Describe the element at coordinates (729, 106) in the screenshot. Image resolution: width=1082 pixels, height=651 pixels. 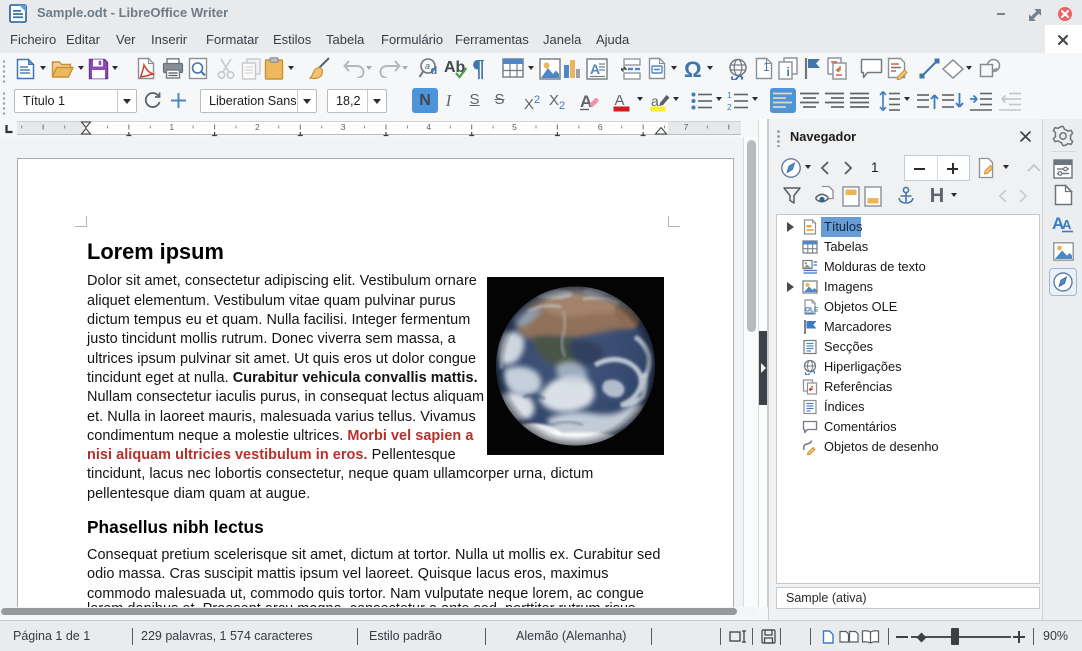
I see `svg-text: 2` at that location.